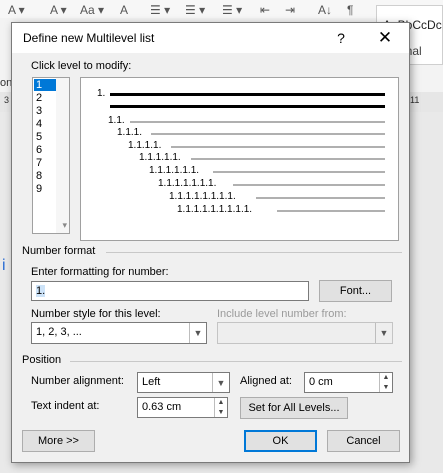  I want to click on preview-level-number: 1.1.1.1.1.1., so click(174, 170).